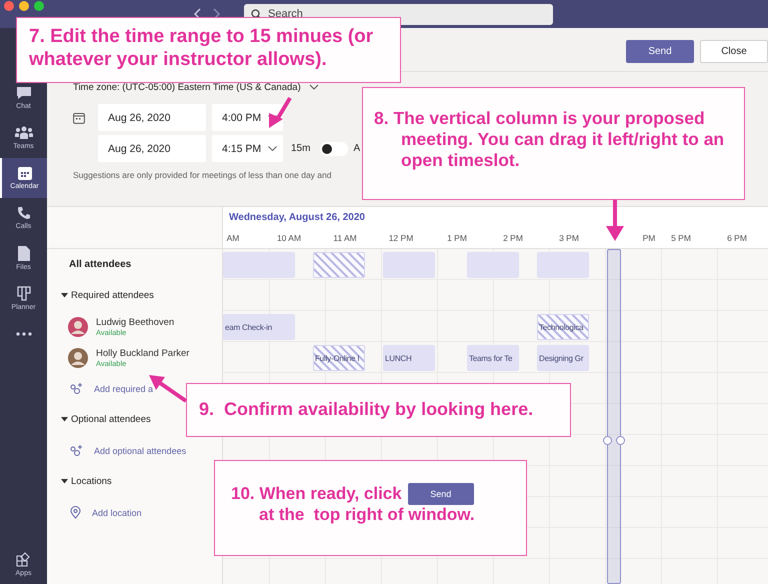  I want to click on all-day-label: A, so click(356, 148).